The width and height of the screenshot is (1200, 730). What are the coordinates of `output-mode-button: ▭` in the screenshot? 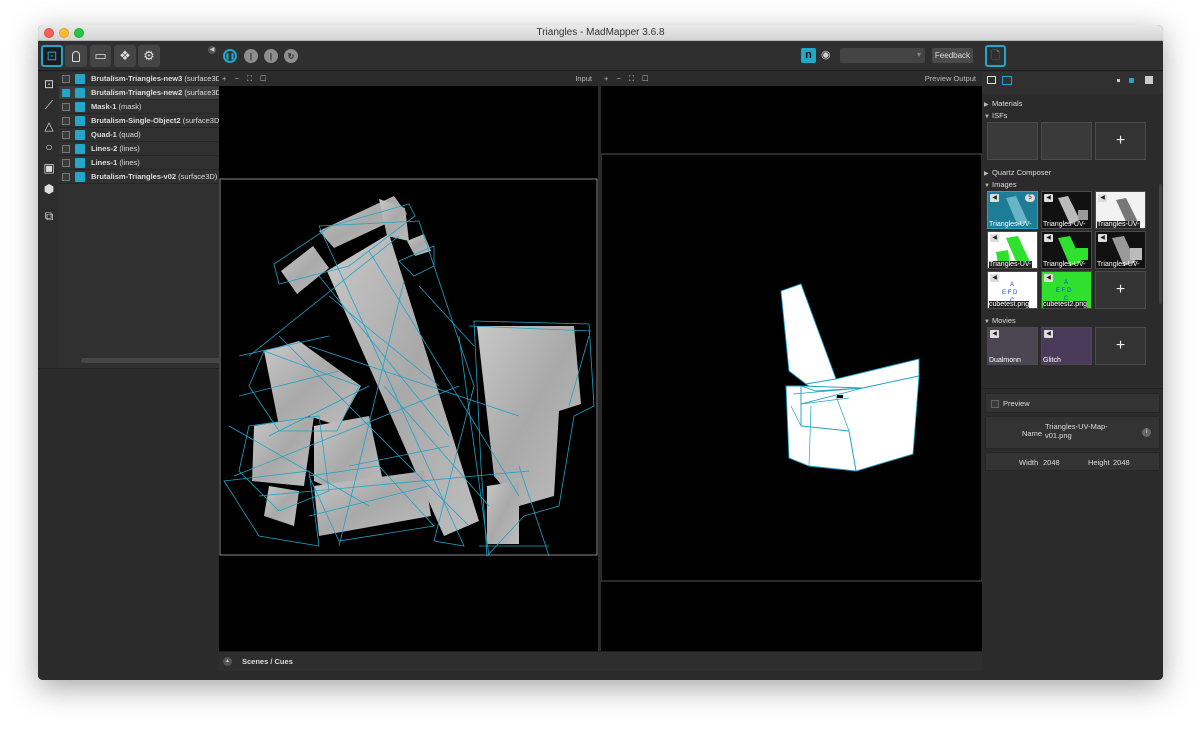 It's located at (100, 56).